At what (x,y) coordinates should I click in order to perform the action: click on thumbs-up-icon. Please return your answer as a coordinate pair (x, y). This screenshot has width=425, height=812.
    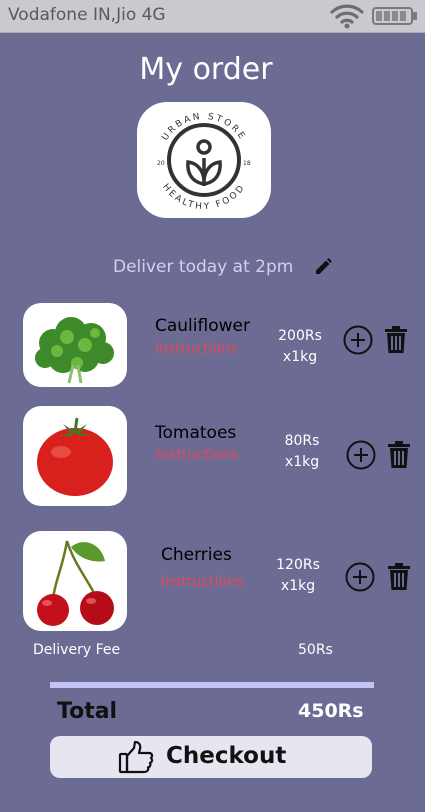
    Looking at the image, I should click on (136, 759).